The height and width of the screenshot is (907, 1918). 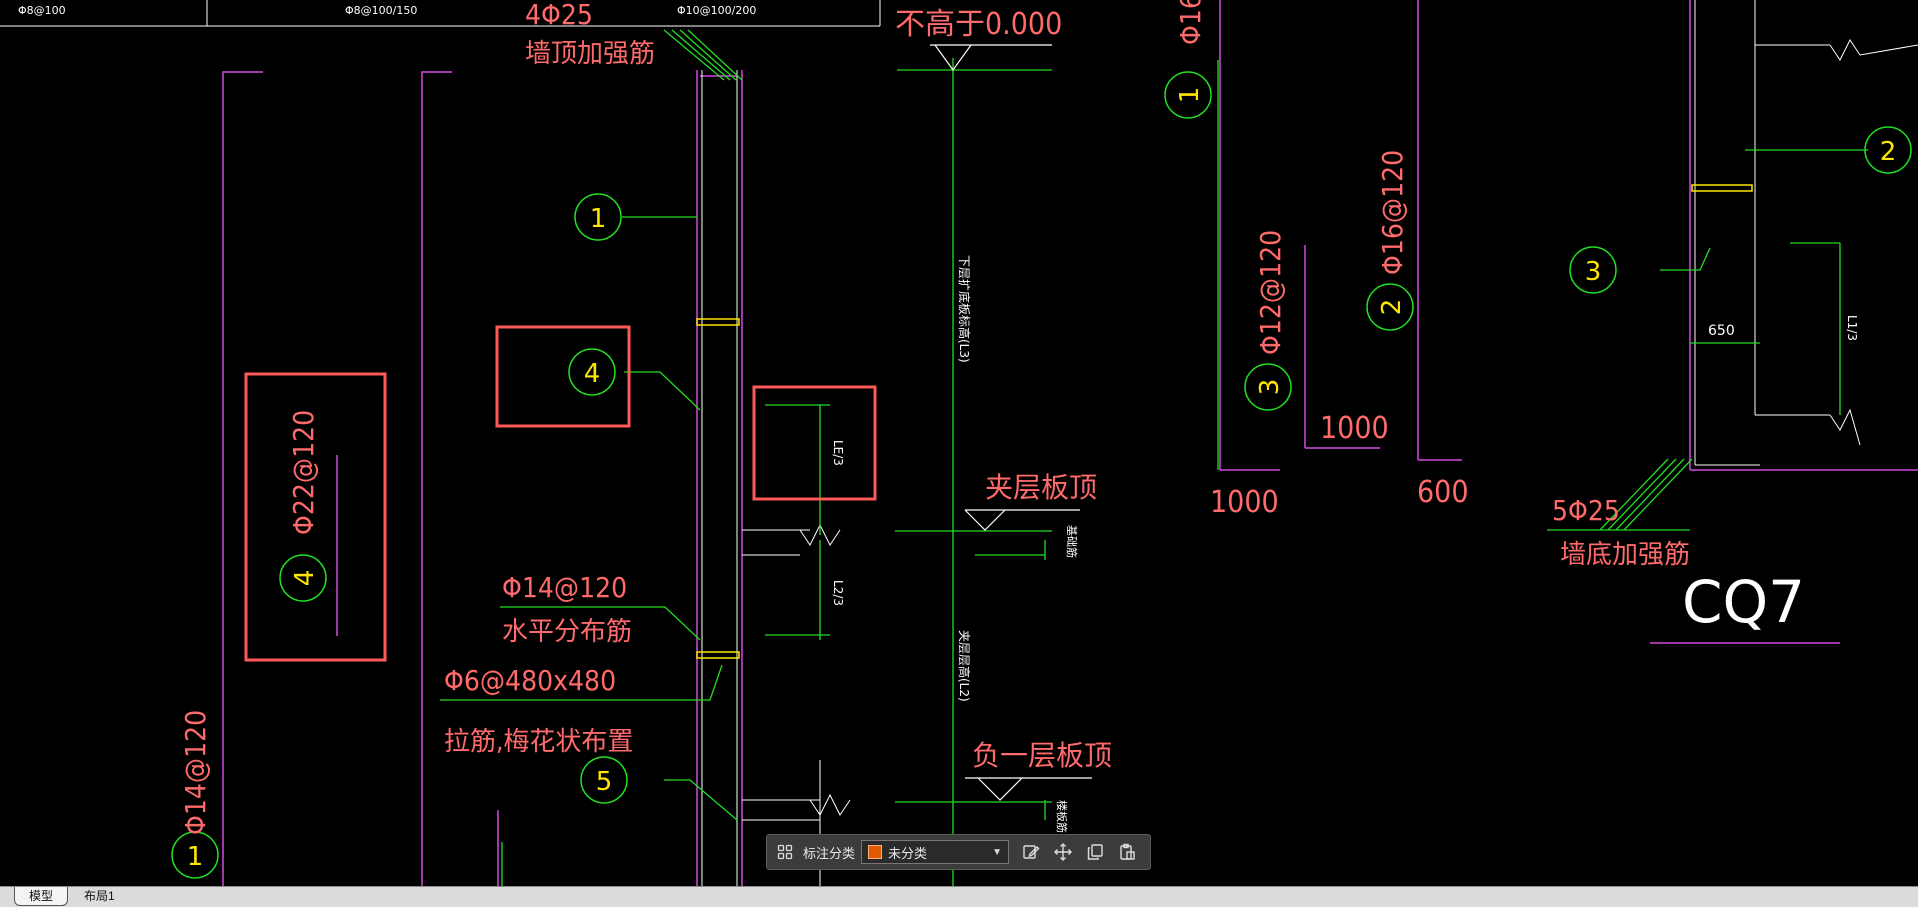 What do you see at coordinates (1443, 492) in the screenshot?
I see `dim-600: 600` at bounding box center [1443, 492].